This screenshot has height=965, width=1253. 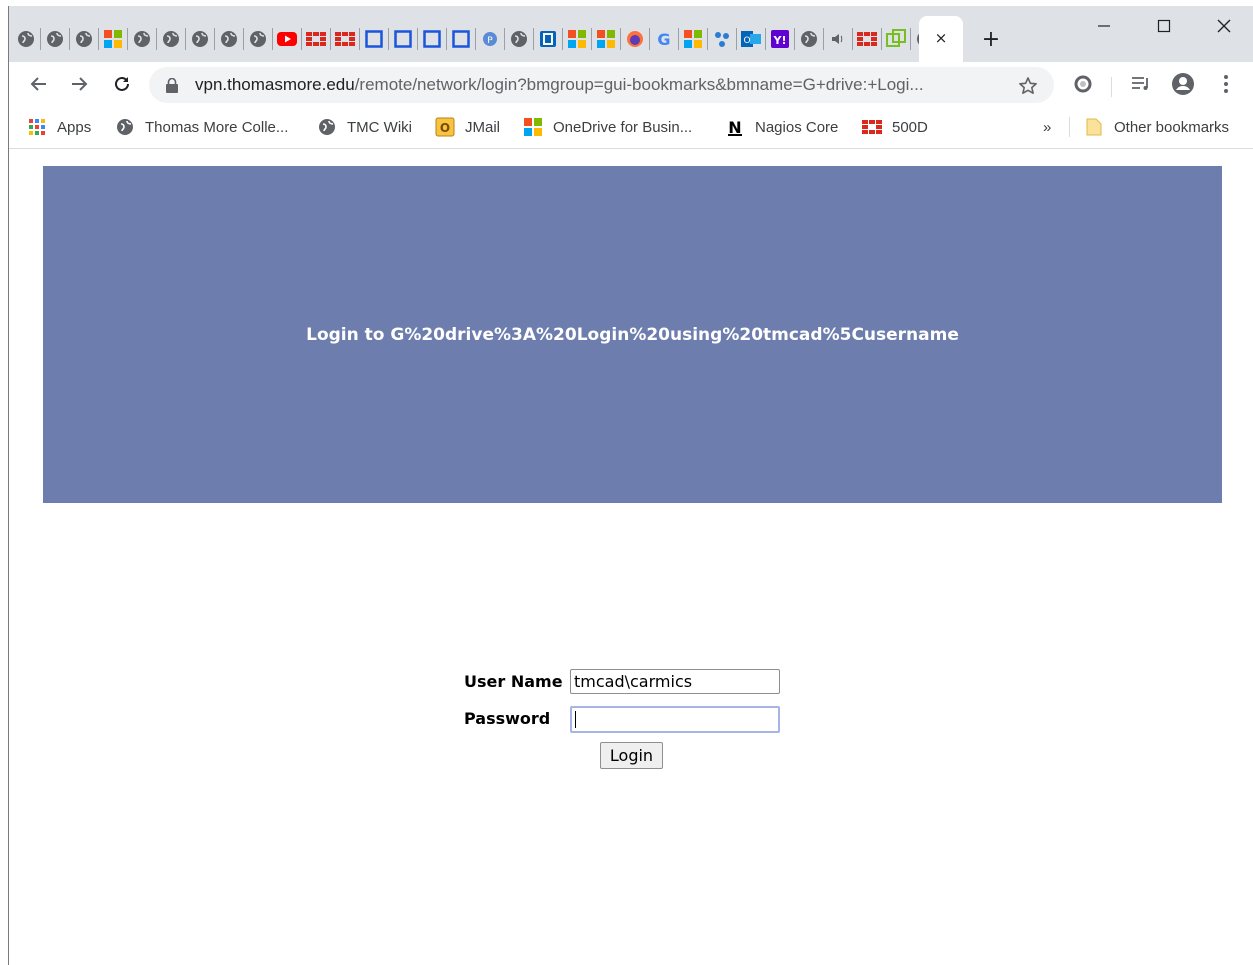 I want to click on bookmarks-overflow-button: », so click(x=1047, y=127).